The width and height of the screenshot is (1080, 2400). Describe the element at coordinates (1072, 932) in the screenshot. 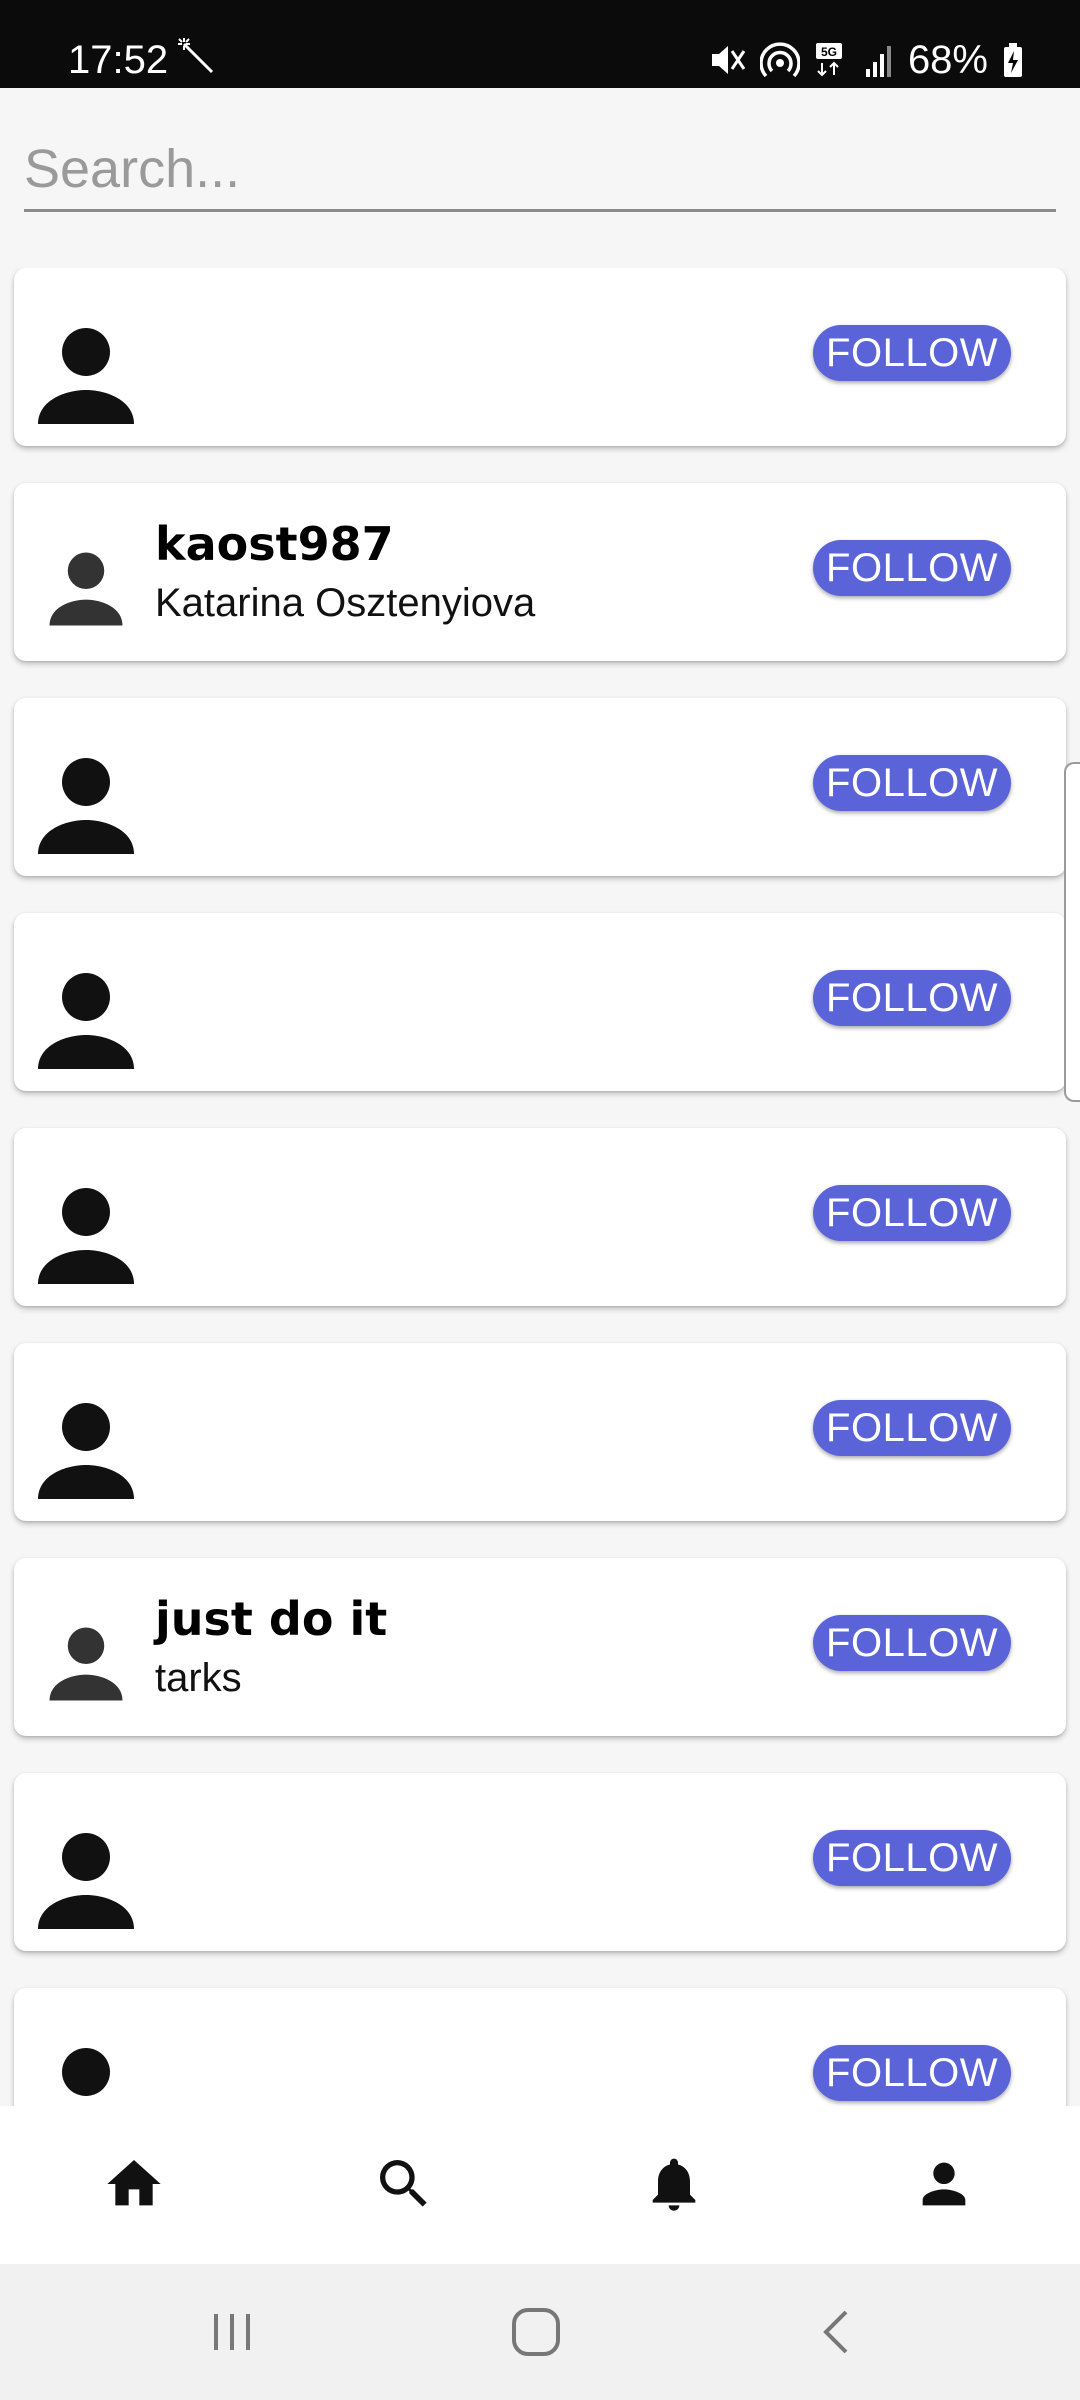

I see `scrollbar-thumb` at that location.